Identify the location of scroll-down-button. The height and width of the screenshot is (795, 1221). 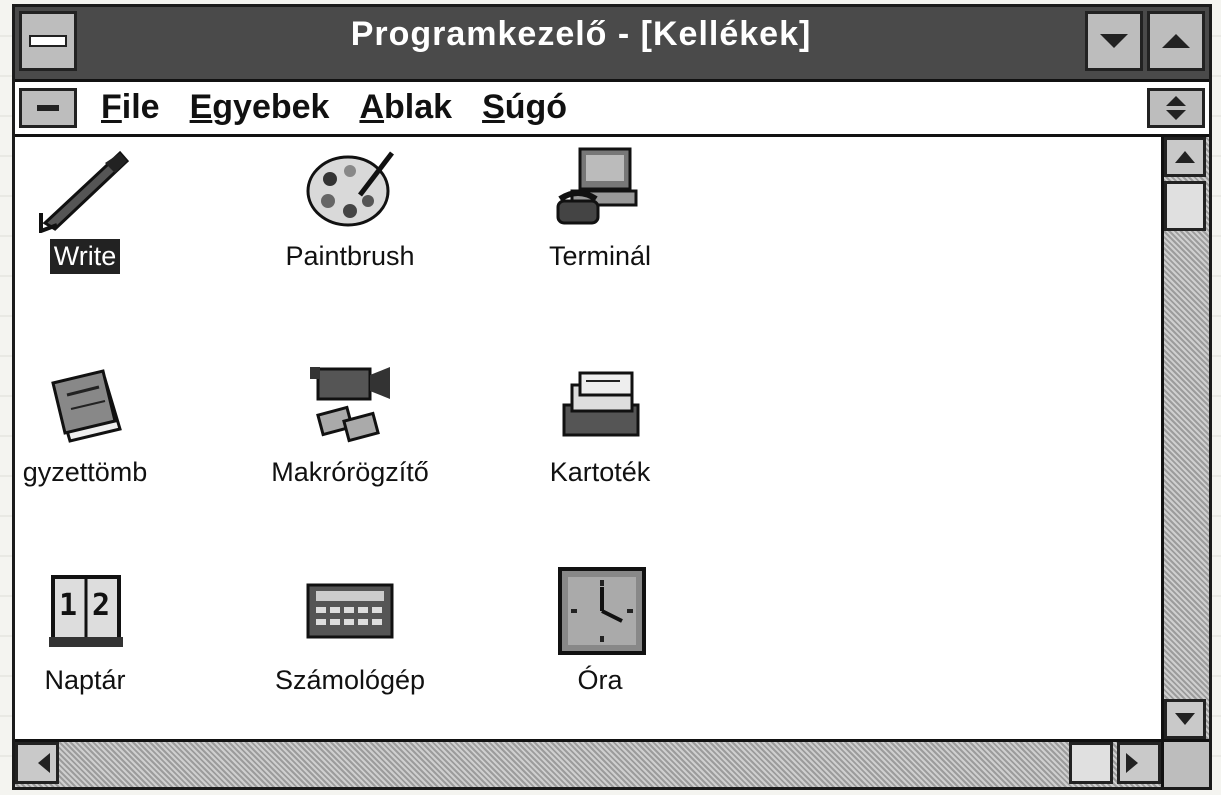
(1185, 719).